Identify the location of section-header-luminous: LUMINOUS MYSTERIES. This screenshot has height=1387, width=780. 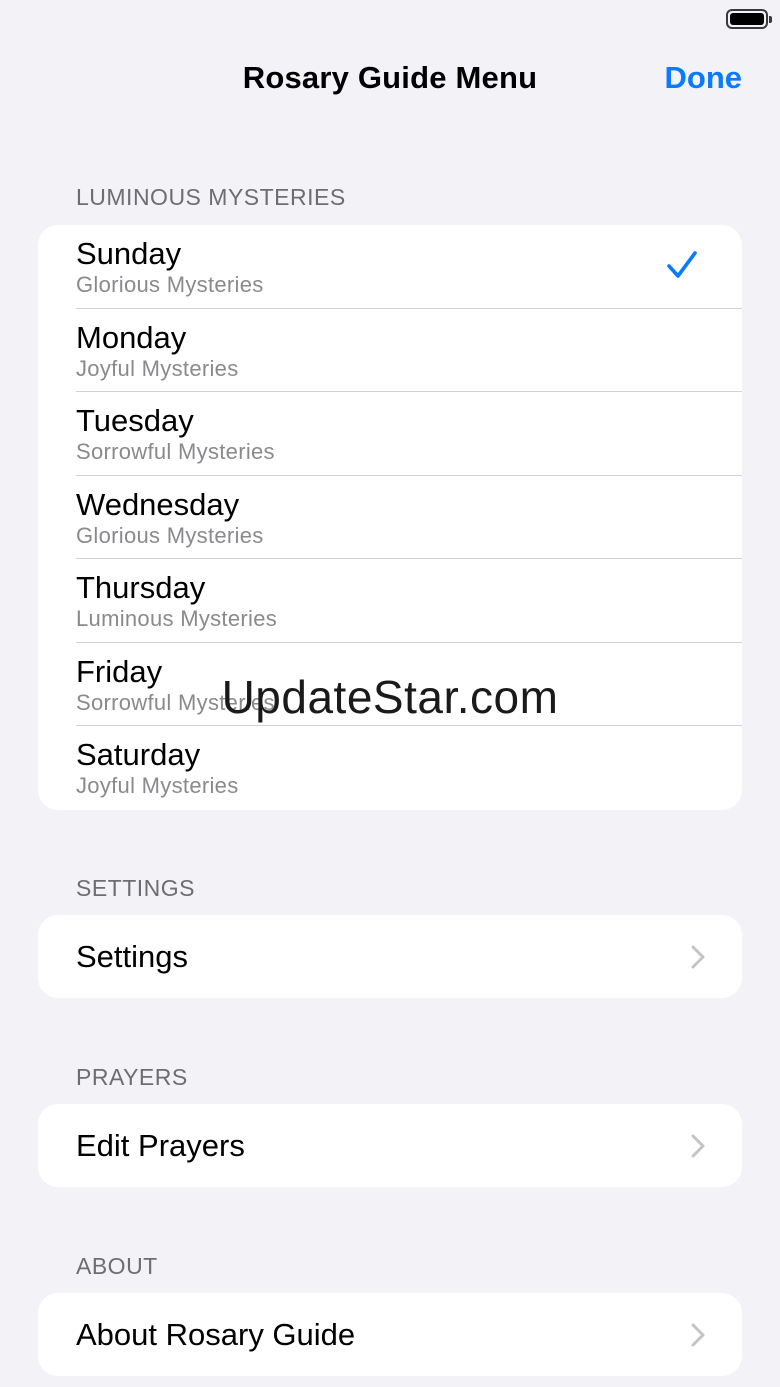
(211, 197).